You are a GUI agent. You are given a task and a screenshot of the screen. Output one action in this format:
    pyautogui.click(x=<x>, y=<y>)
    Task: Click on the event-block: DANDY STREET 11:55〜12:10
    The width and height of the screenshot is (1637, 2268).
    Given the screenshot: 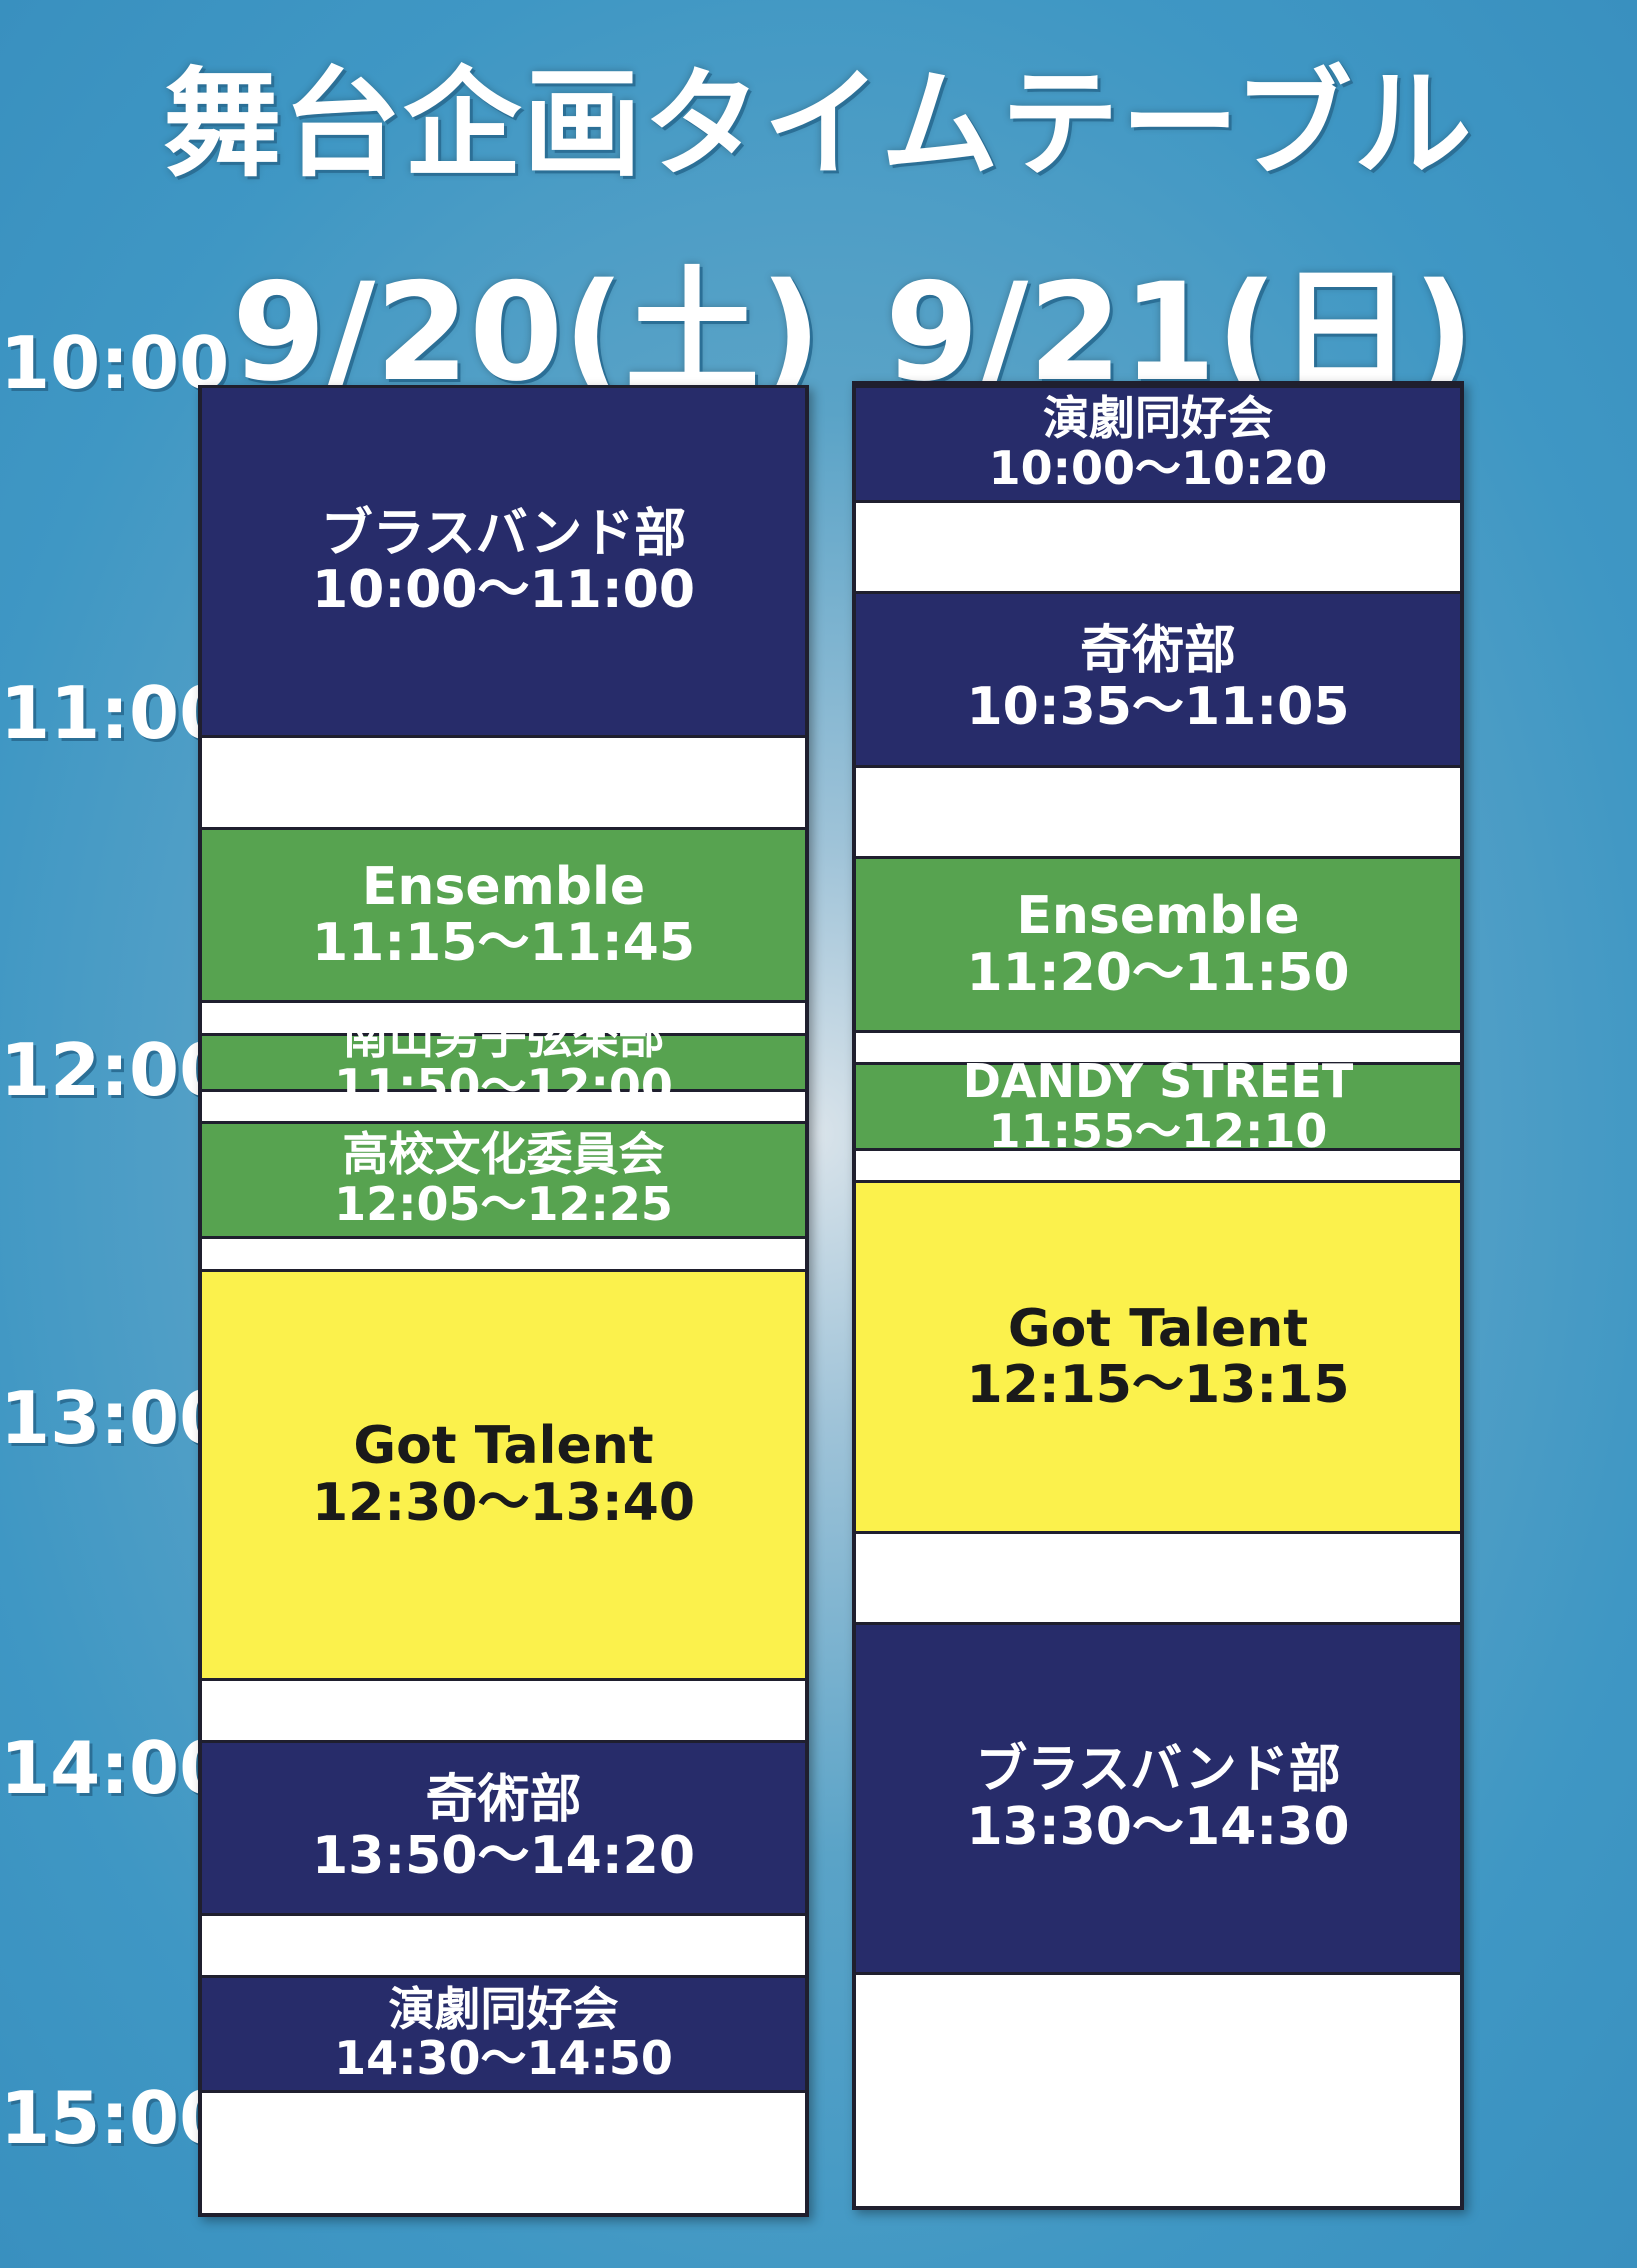 What is the action you would take?
    pyautogui.click(x=1158, y=1105)
    